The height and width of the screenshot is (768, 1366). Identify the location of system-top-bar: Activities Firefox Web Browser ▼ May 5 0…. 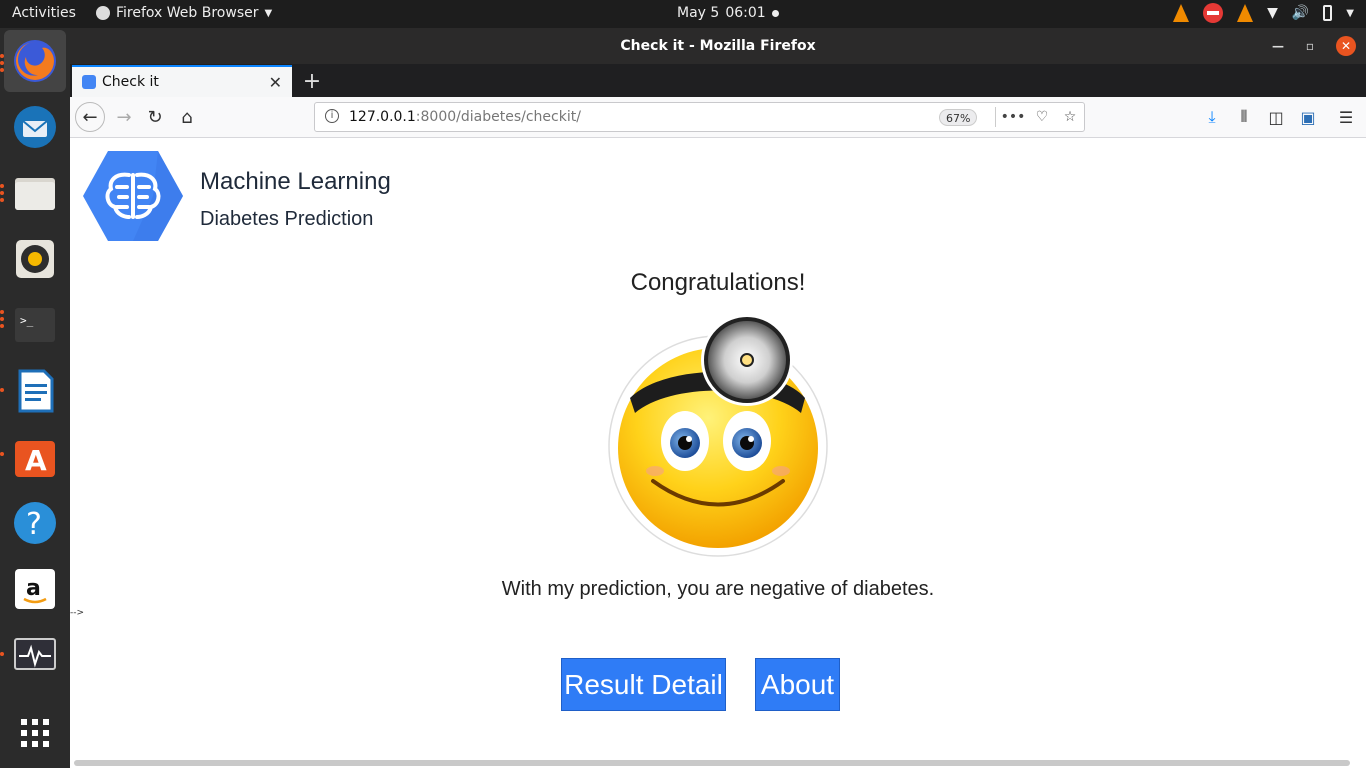
(683, 14).